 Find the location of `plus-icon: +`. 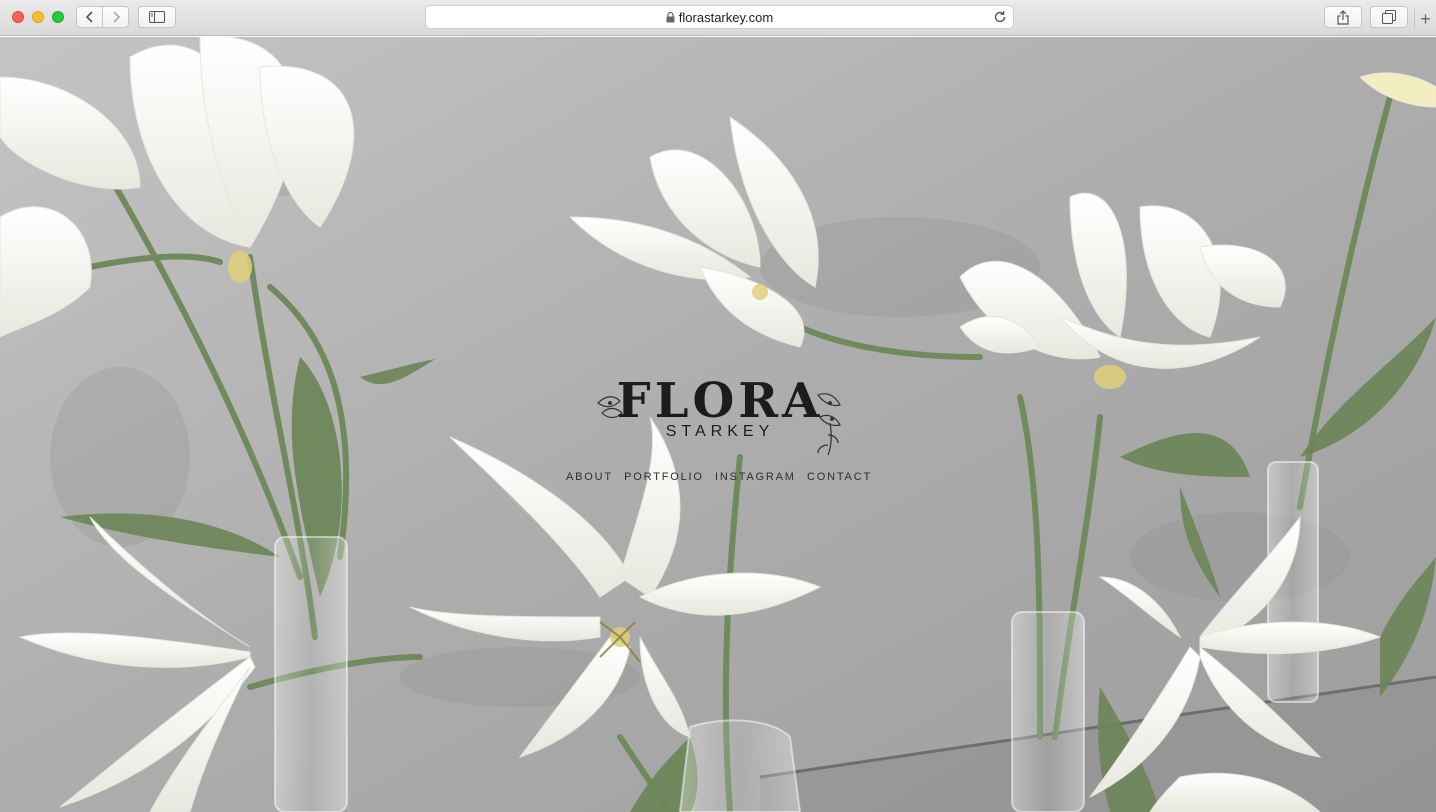

plus-icon: + is located at coordinates (1425, 18).